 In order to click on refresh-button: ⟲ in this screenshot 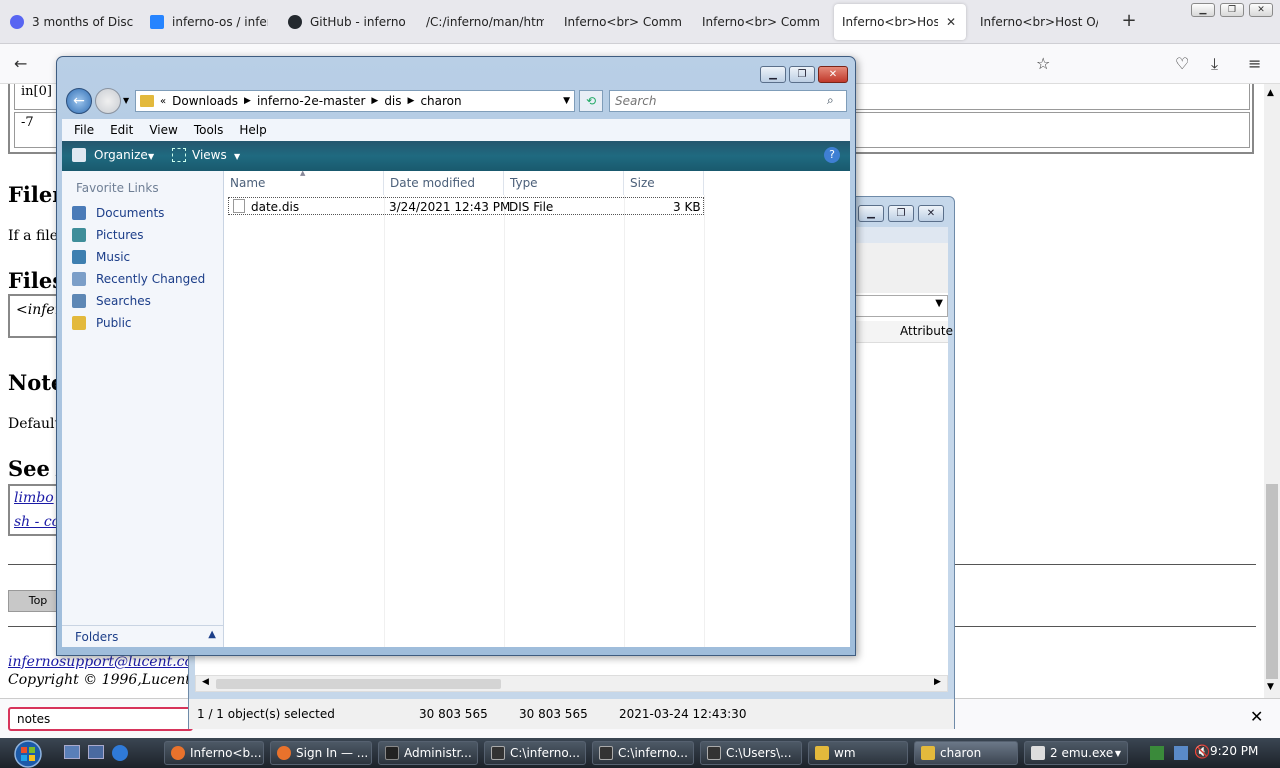, I will do `click(591, 101)`.